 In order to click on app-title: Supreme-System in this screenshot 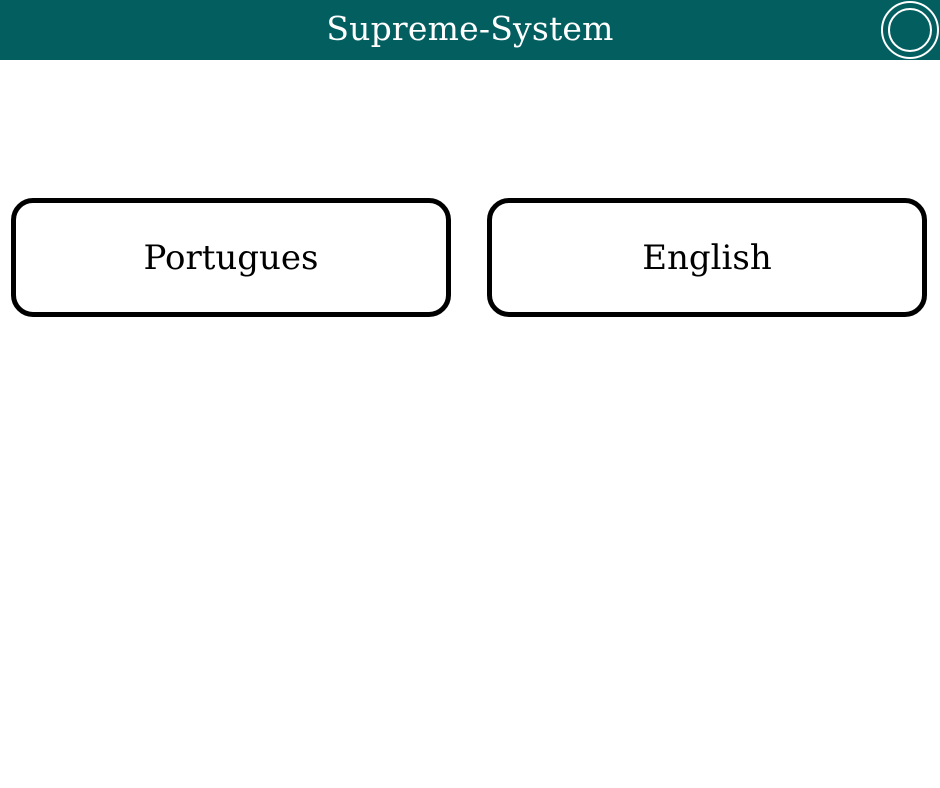, I will do `click(470, 28)`.